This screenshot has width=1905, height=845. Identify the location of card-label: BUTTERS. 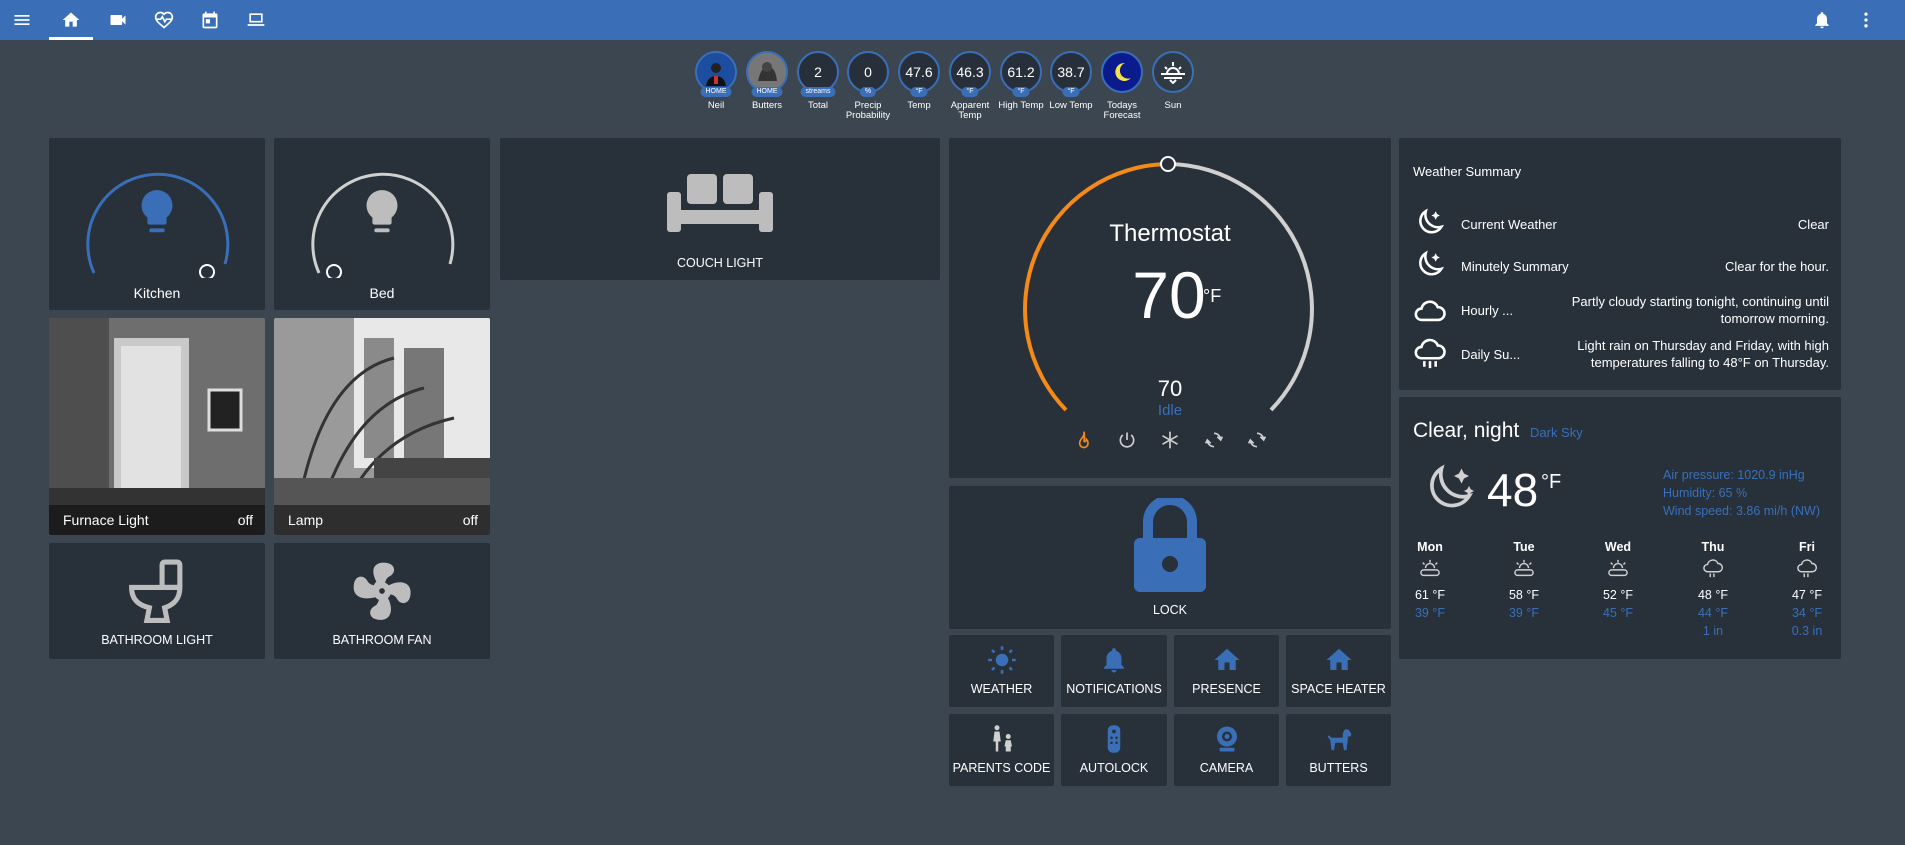
(1338, 768).